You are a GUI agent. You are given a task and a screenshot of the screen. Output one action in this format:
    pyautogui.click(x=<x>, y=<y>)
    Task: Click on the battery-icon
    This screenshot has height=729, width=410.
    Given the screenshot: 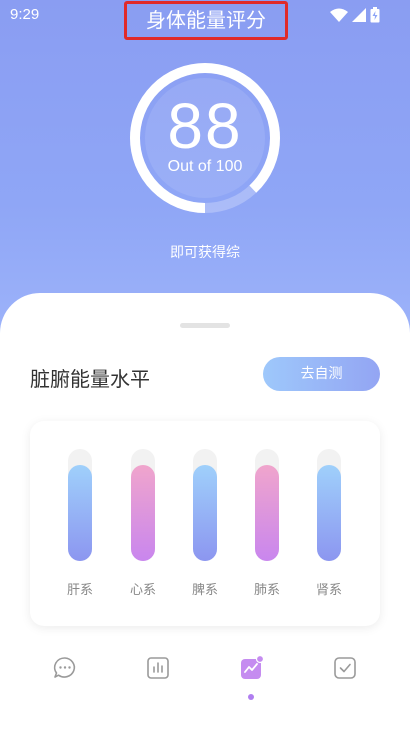 What is the action you would take?
    pyautogui.click(x=375, y=15)
    